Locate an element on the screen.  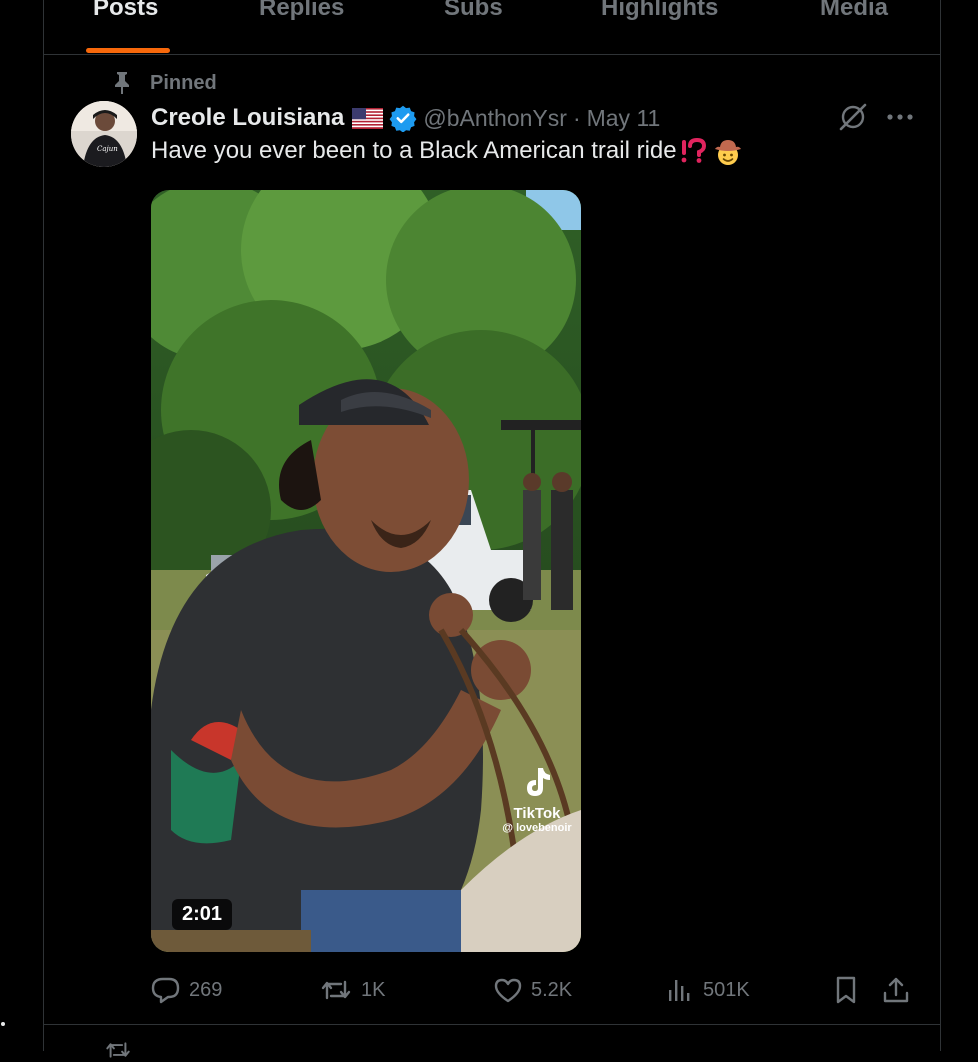
pinned-label: Pinned is located at coordinates (183, 82).